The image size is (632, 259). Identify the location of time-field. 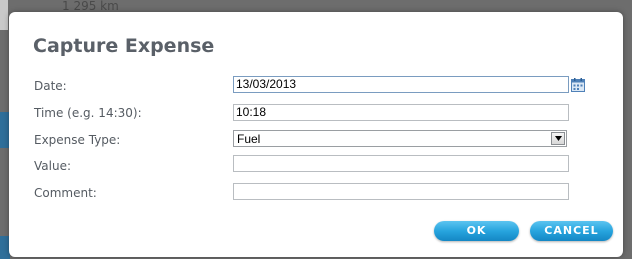
(401, 112).